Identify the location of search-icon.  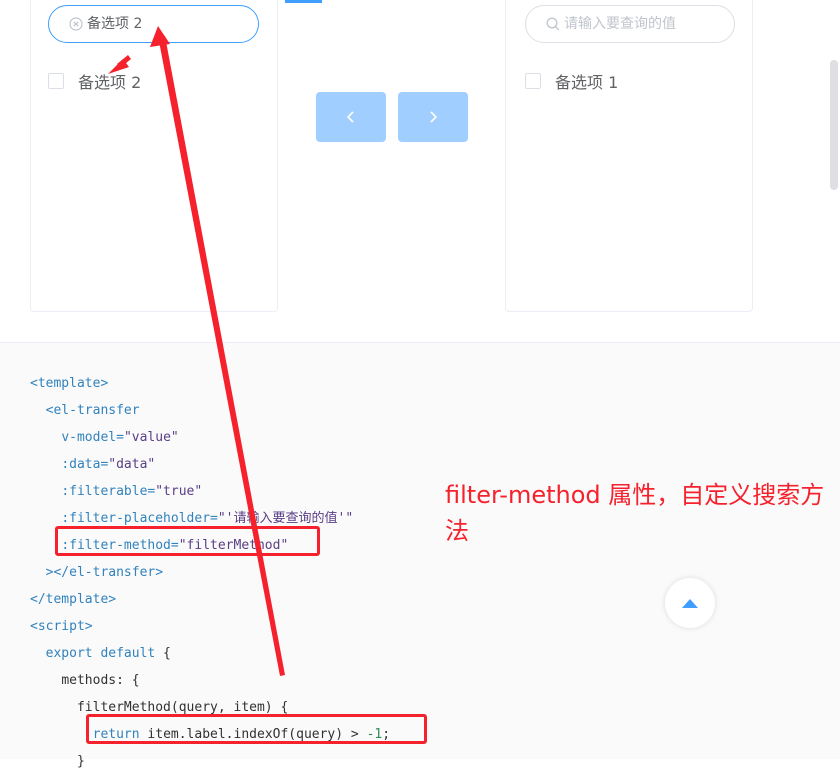
(553, 24).